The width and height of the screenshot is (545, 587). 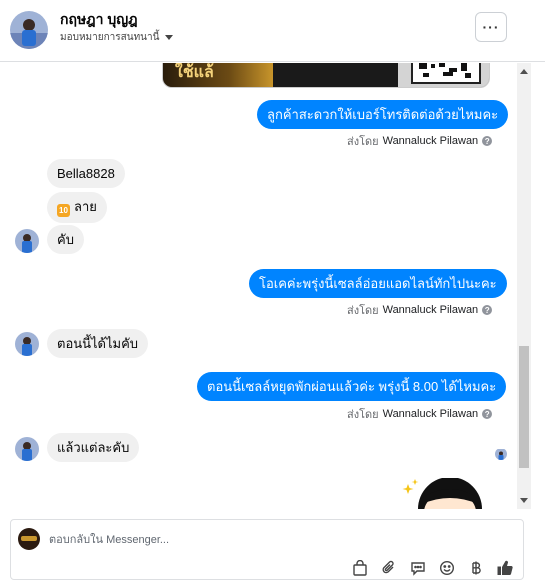 I want to click on contact-name: กฤษฎา บุญฎ, so click(x=99, y=20).